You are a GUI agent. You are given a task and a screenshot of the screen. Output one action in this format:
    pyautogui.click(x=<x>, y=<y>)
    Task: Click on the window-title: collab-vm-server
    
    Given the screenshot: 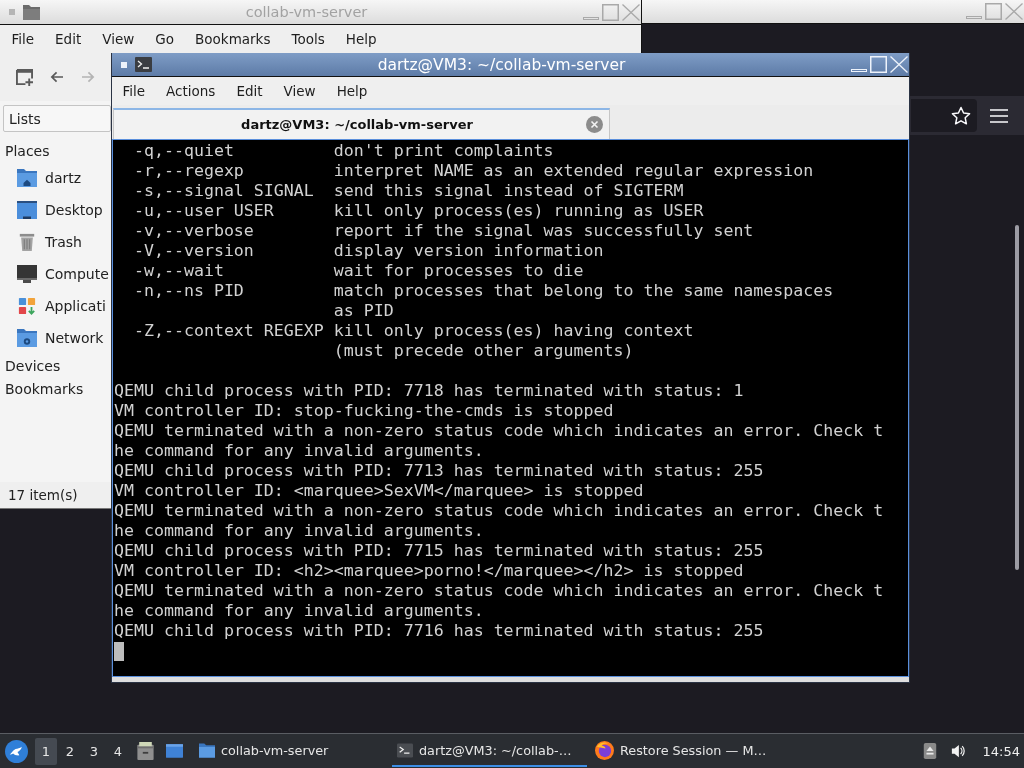 What is the action you would take?
    pyautogui.click(x=306, y=12)
    